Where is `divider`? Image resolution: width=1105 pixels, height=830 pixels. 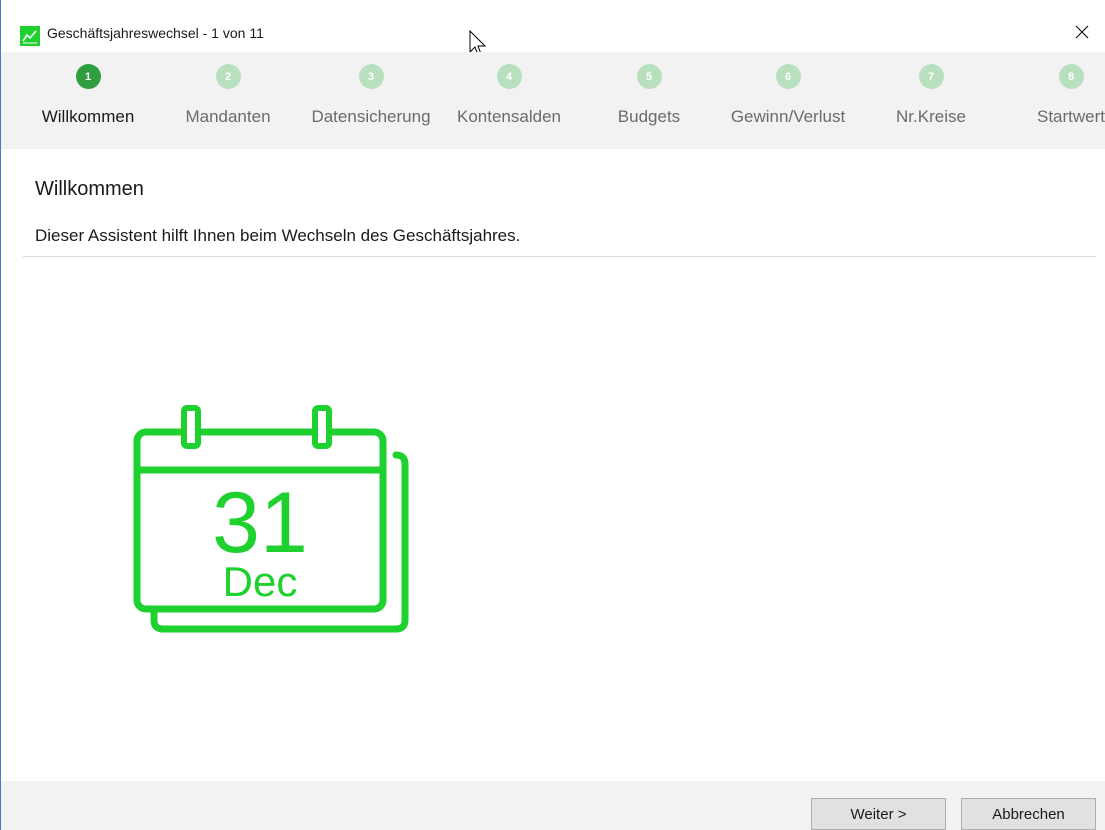 divider is located at coordinates (559, 256).